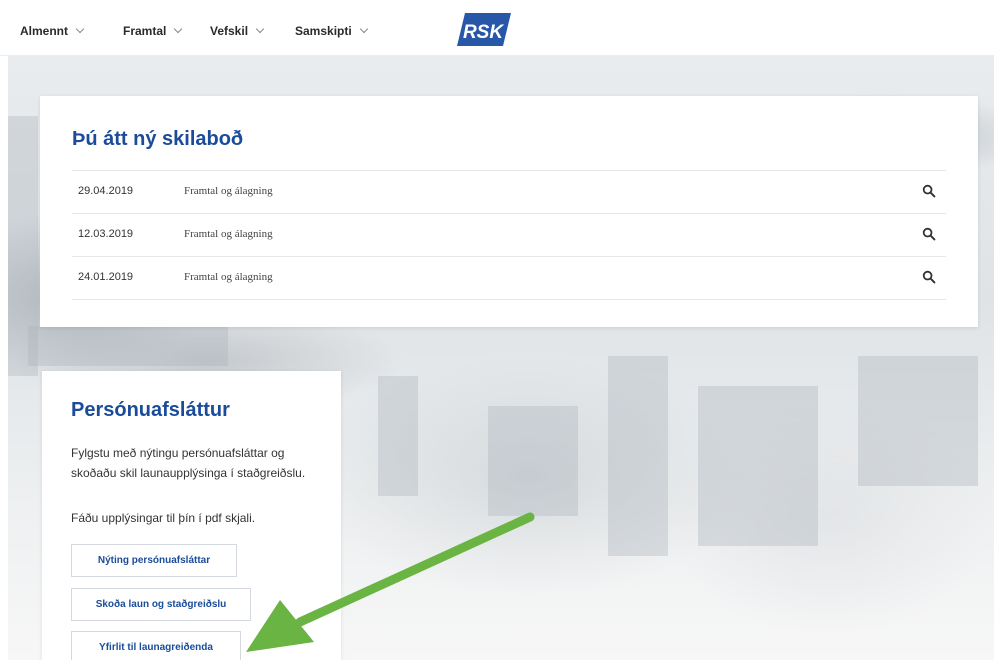 The height and width of the screenshot is (660, 994). Describe the element at coordinates (145, 31) in the screenshot. I see `nav-item-label: Framtal` at that location.